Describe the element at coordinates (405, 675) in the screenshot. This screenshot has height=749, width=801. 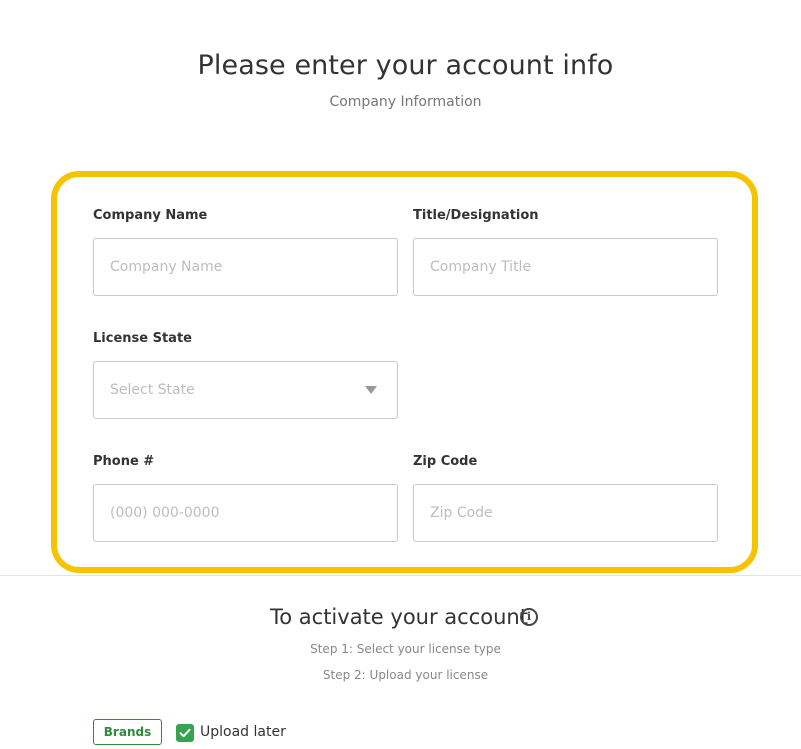
I see `step-2-text: Step 2: Upload your license` at that location.